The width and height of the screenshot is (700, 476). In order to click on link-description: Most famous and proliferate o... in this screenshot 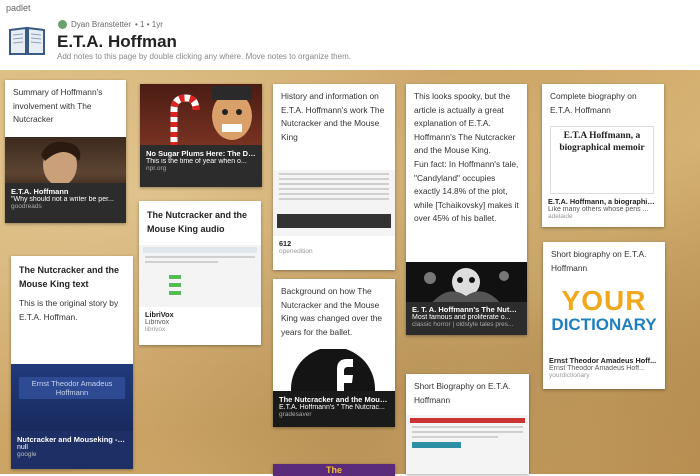, I will do `click(461, 317)`.